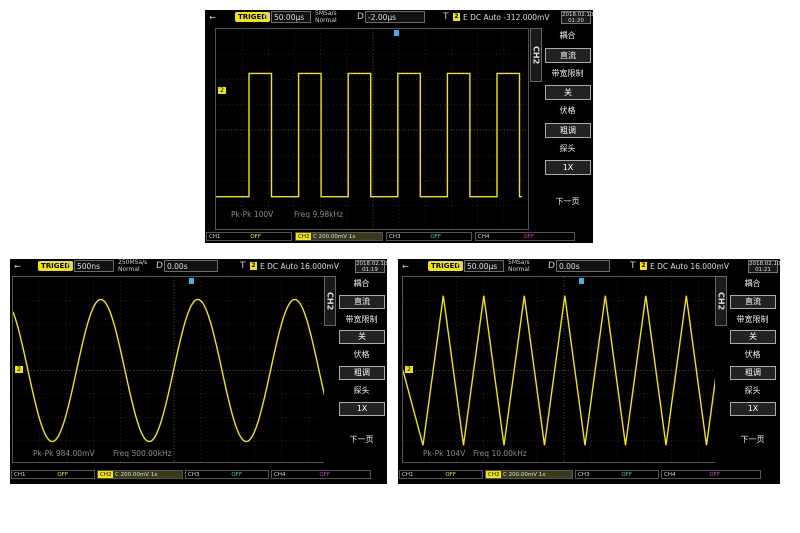 The width and height of the screenshot is (800, 533). What do you see at coordinates (369, 135) in the screenshot?
I see `ch2-trace` at bounding box center [369, 135].